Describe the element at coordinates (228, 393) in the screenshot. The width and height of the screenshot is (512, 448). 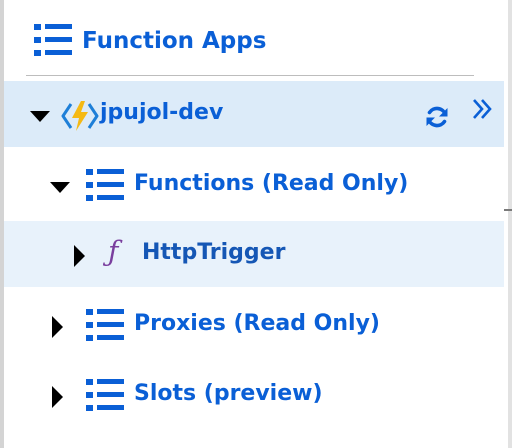
I see `slots-label: Slots (preview)` at that location.